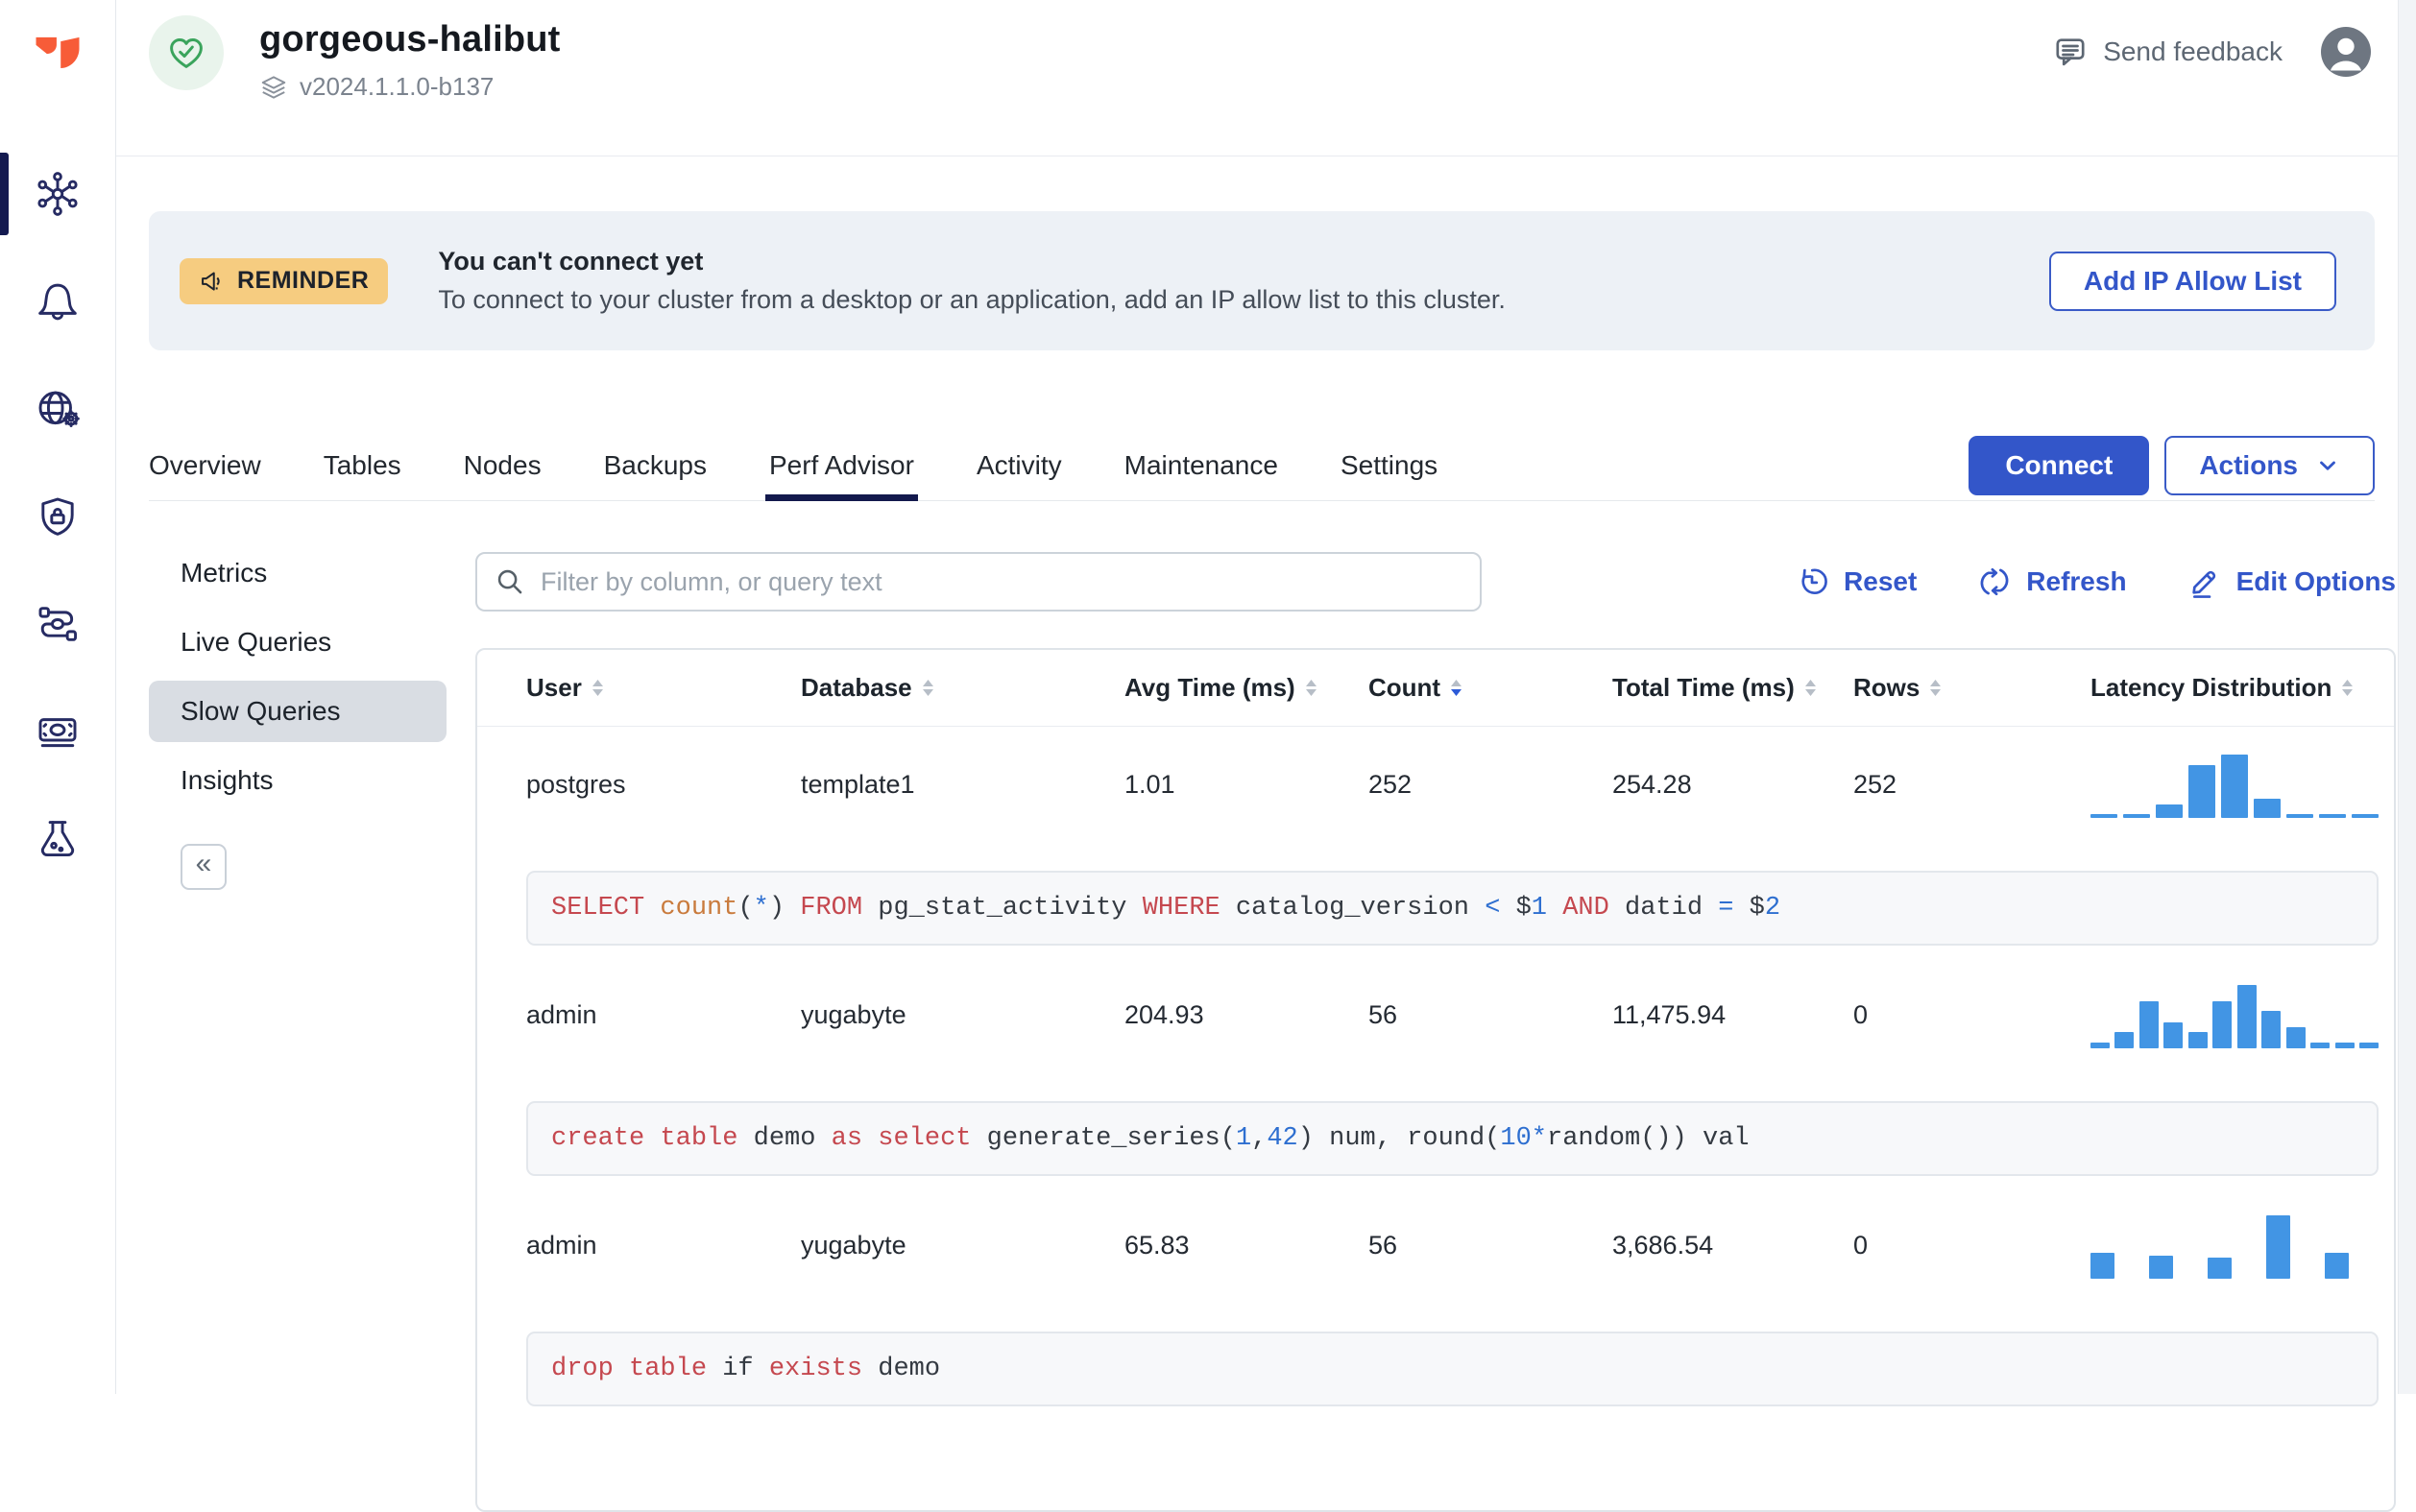 This screenshot has width=2416, height=1512. What do you see at coordinates (298, 711) in the screenshot?
I see `subnav-item-slow-queries: Slow Queries` at bounding box center [298, 711].